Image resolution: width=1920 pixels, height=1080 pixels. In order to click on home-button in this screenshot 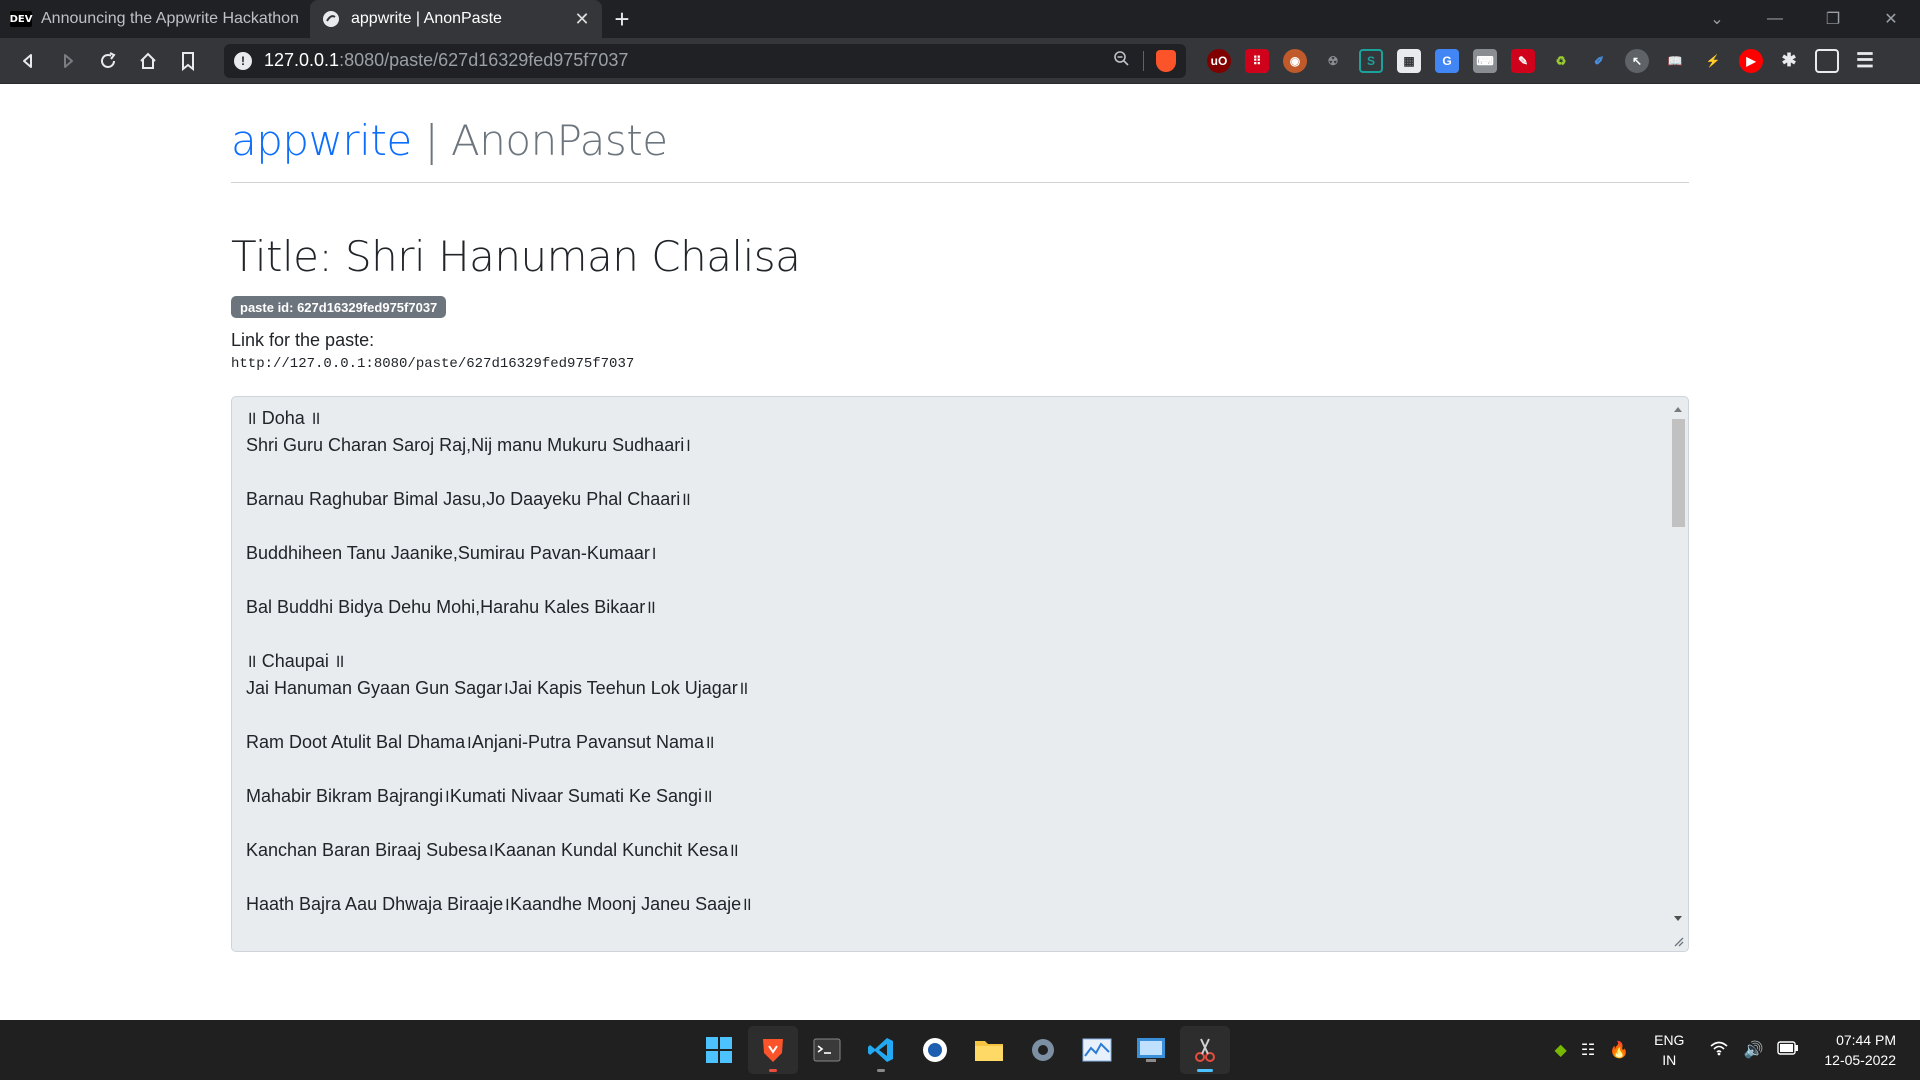, I will do `click(148, 61)`.